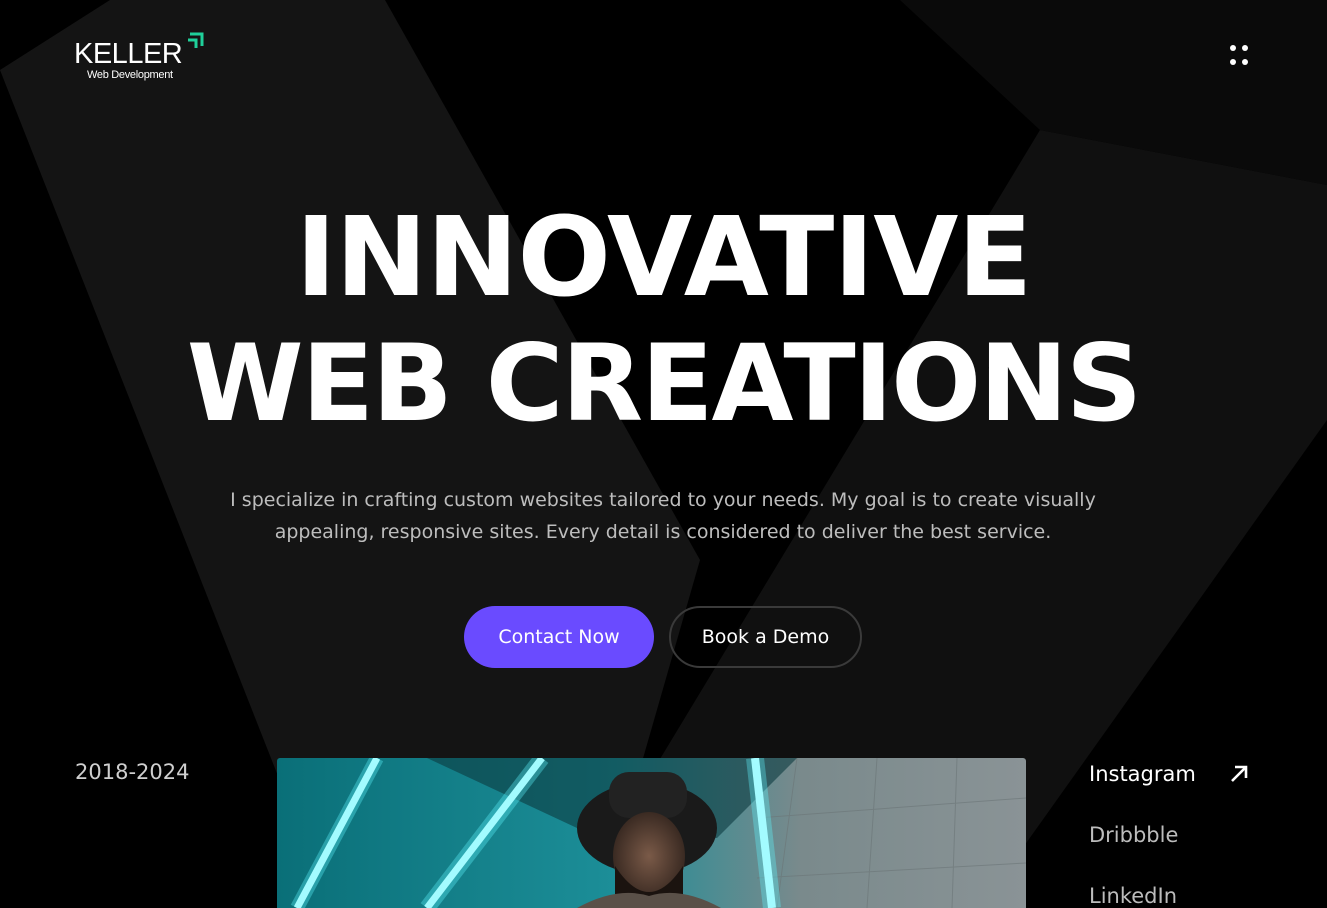 The width and height of the screenshot is (1327, 908). What do you see at coordinates (1142, 774) in the screenshot?
I see `social-link-instagram: Instagram` at bounding box center [1142, 774].